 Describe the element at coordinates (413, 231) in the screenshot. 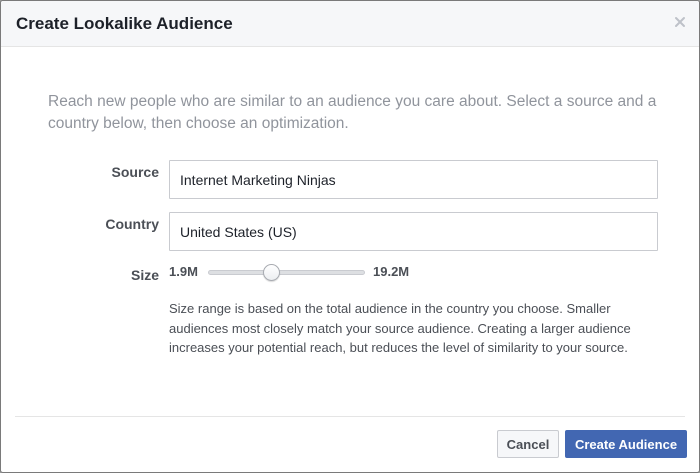

I see `country-input: United States (US)` at that location.